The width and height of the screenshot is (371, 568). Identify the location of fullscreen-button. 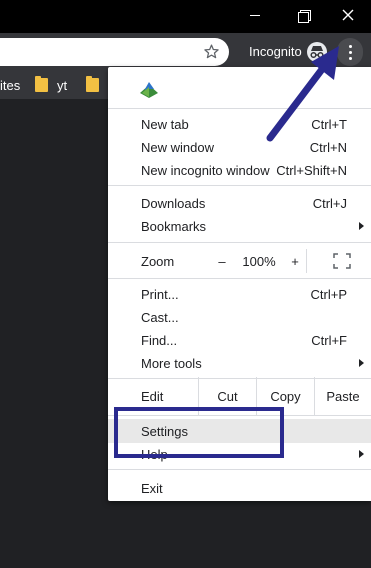
(342, 261).